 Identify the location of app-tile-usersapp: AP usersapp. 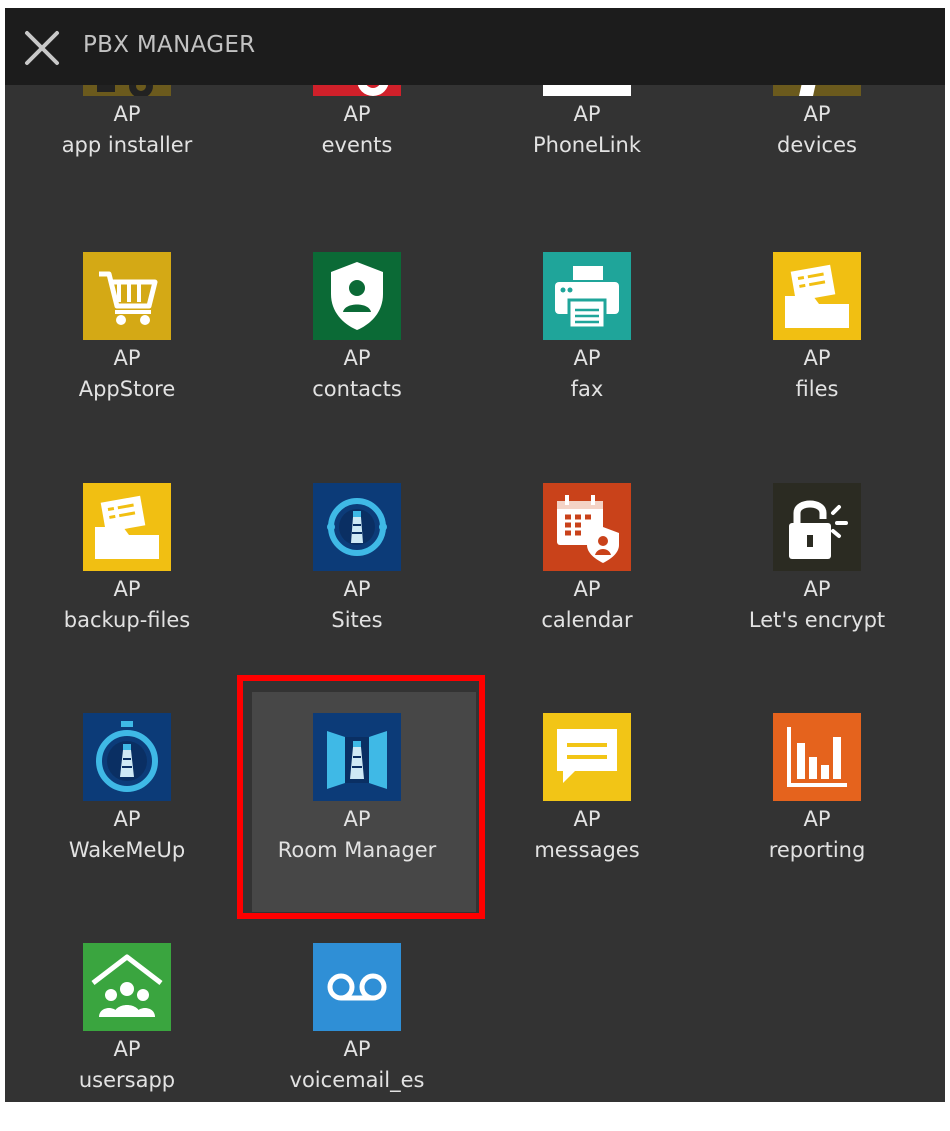
(127, 1022).